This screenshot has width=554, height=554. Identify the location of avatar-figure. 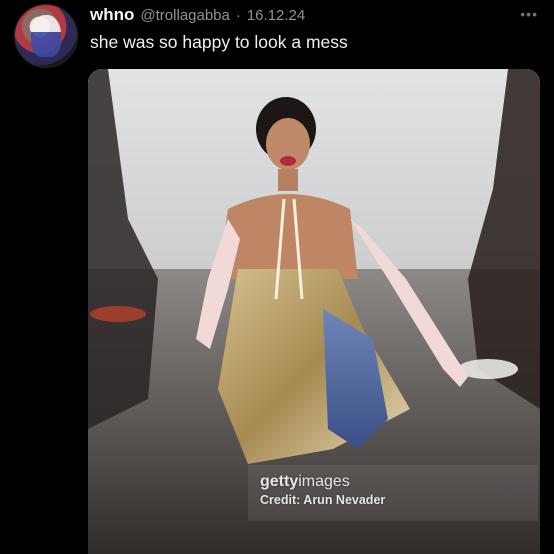
(46, 36).